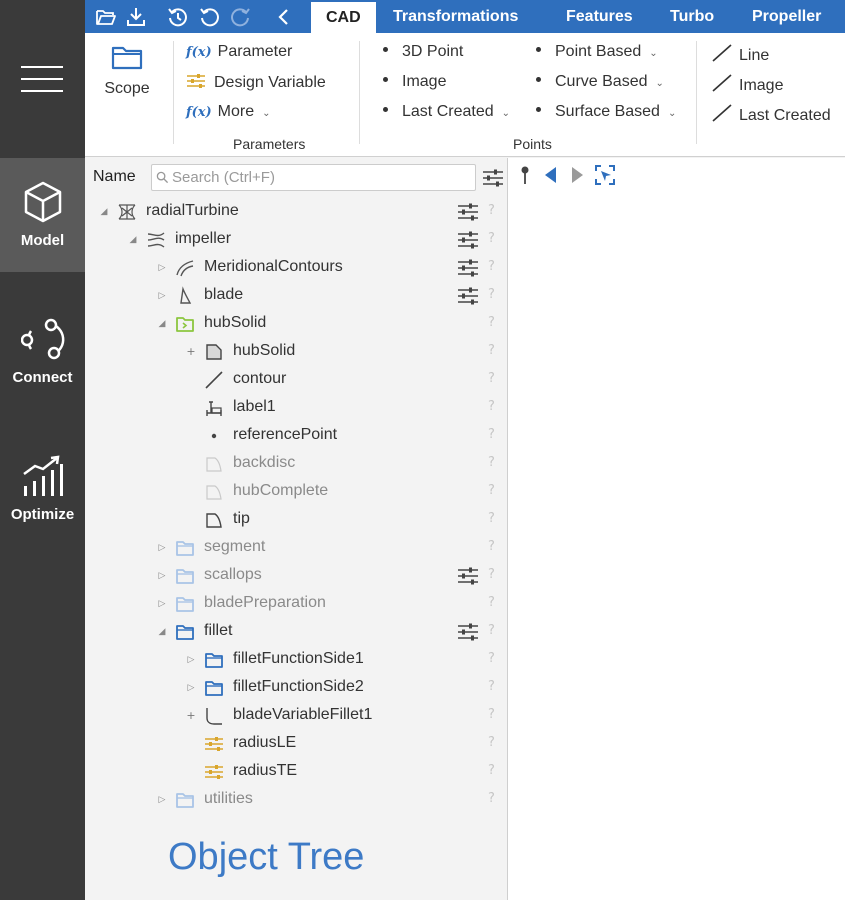 The image size is (845, 900). I want to click on tab-transformations: Transformations, so click(455, 16).